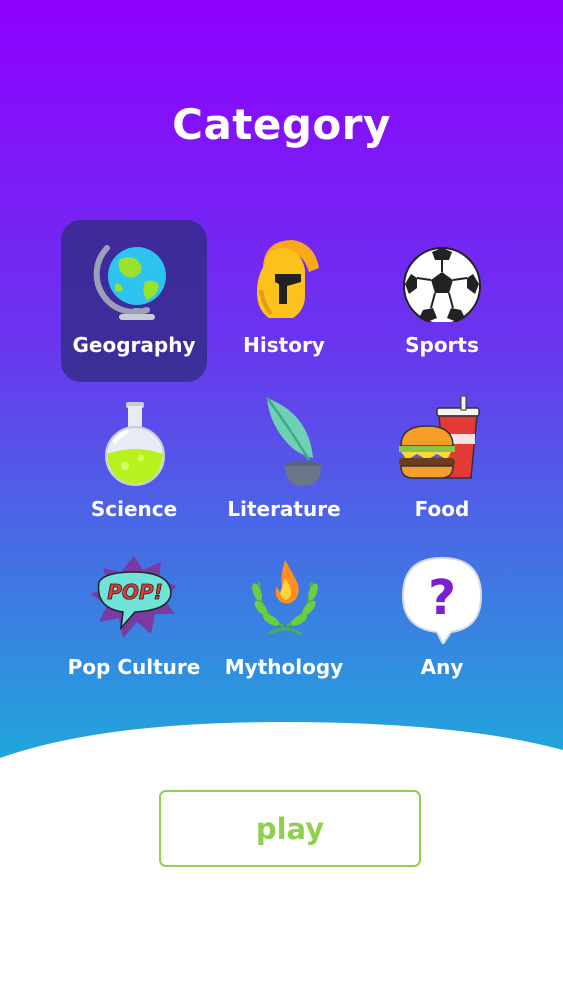 Image resolution: width=563 pixels, height=1000 pixels. I want to click on category-science: Science, so click(134, 465).